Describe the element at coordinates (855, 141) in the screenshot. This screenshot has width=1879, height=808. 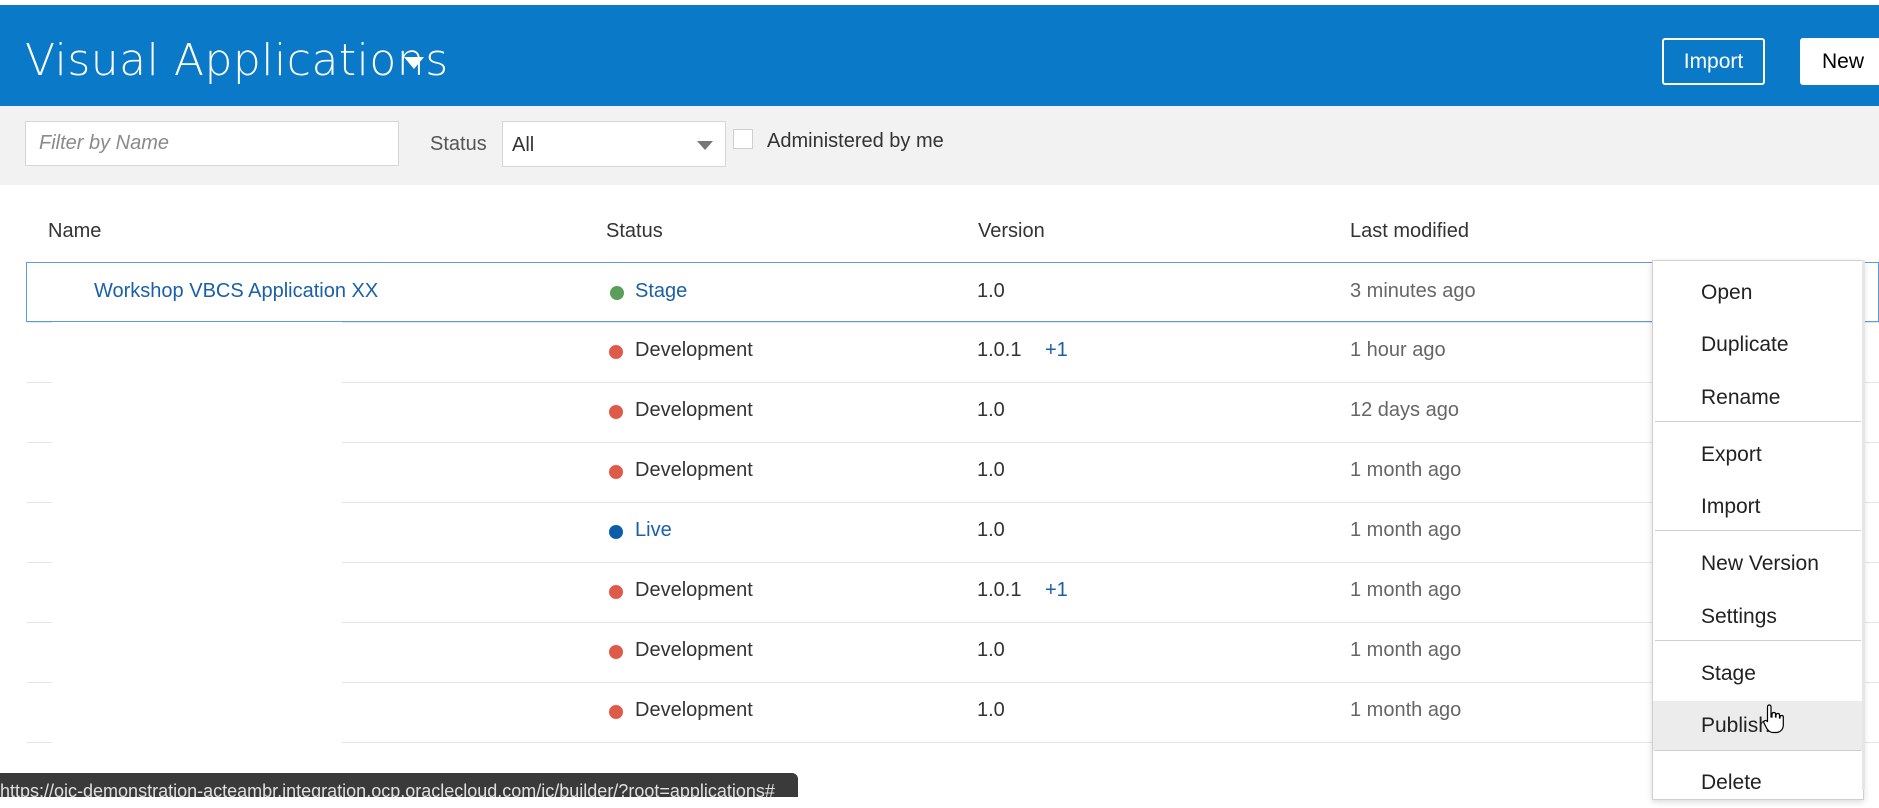
I see `administered-by-me-label: Administered by me` at that location.